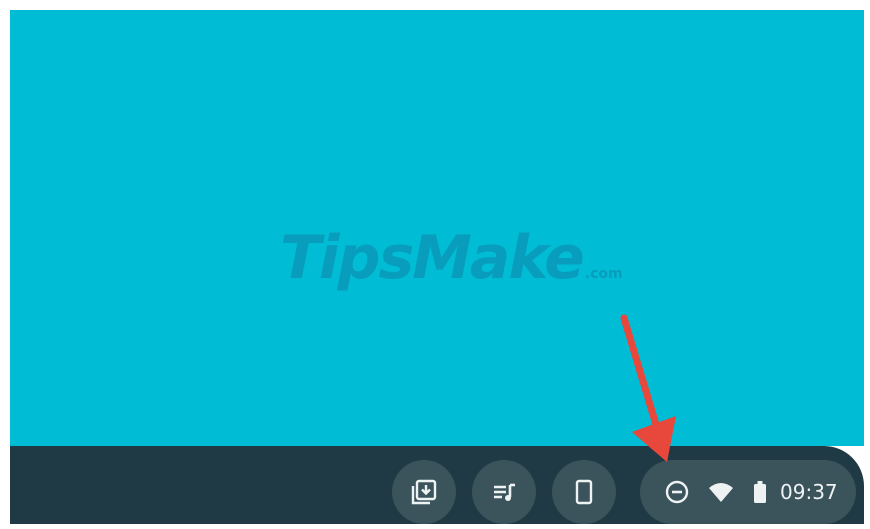 The width and height of the screenshot is (870, 529). Describe the element at coordinates (816, 492) in the screenshot. I see `clock: 09:37` at that location.